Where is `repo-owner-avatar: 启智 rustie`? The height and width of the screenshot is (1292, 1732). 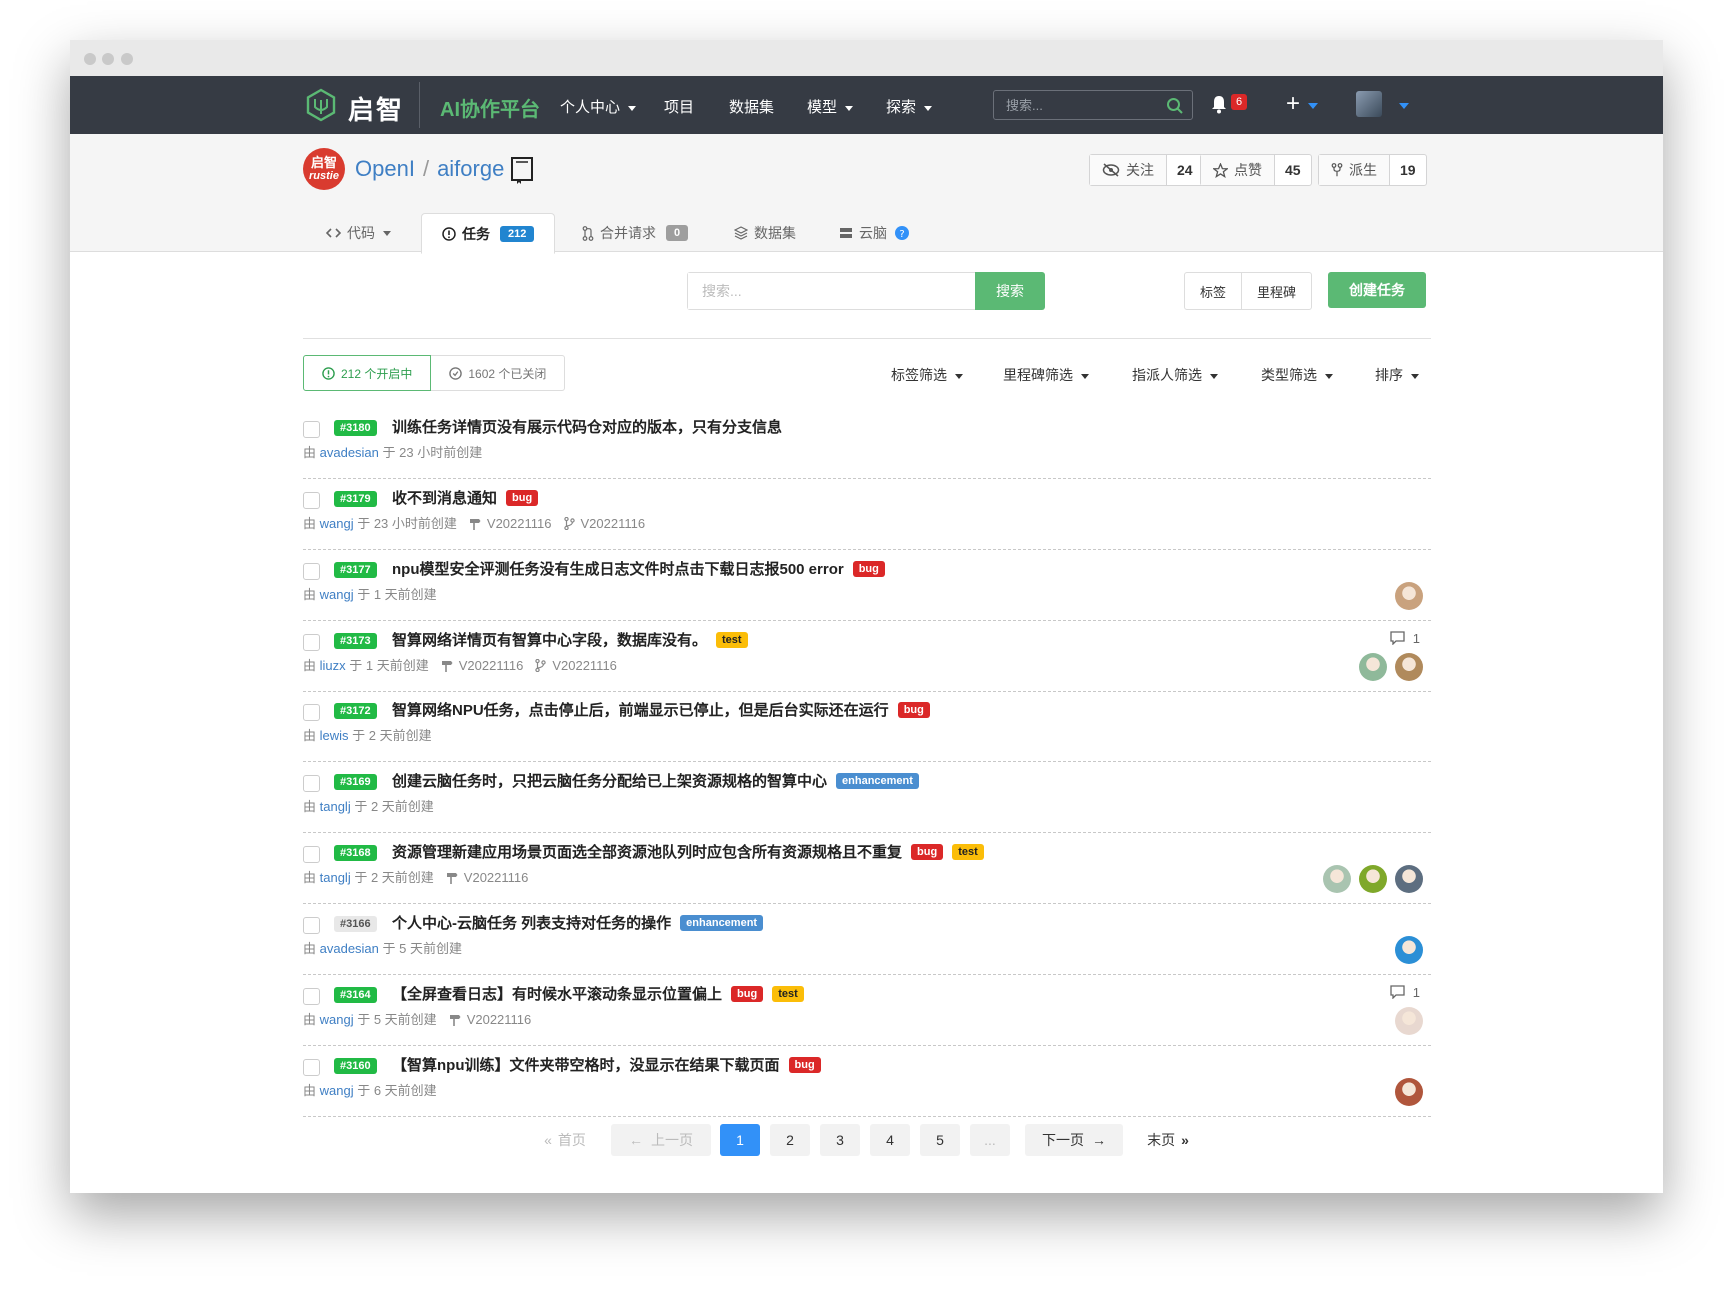 repo-owner-avatar: 启智 rustie is located at coordinates (324, 169).